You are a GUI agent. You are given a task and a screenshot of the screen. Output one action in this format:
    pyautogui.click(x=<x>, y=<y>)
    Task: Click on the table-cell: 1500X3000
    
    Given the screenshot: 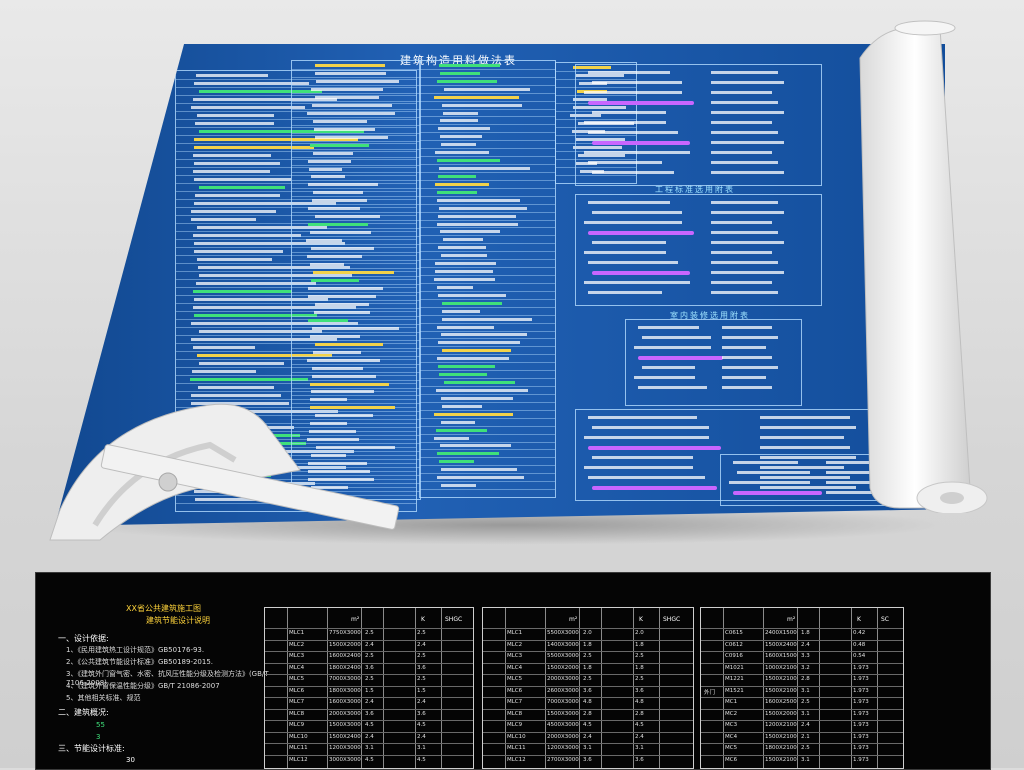 What is the action you would take?
    pyautogui.click(x=563, y=713)
    